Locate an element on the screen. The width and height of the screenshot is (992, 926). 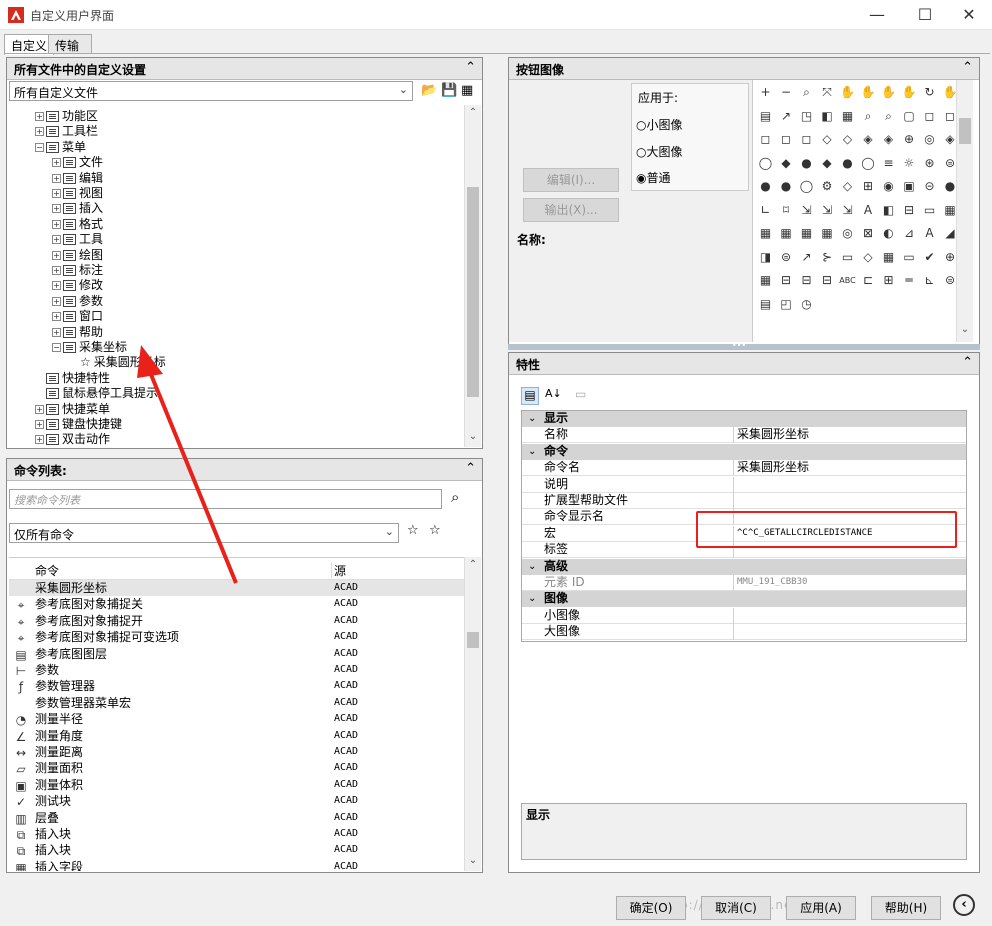
command-row: 采集圆形坐标 ACAD is located at coordinates (236, 588).